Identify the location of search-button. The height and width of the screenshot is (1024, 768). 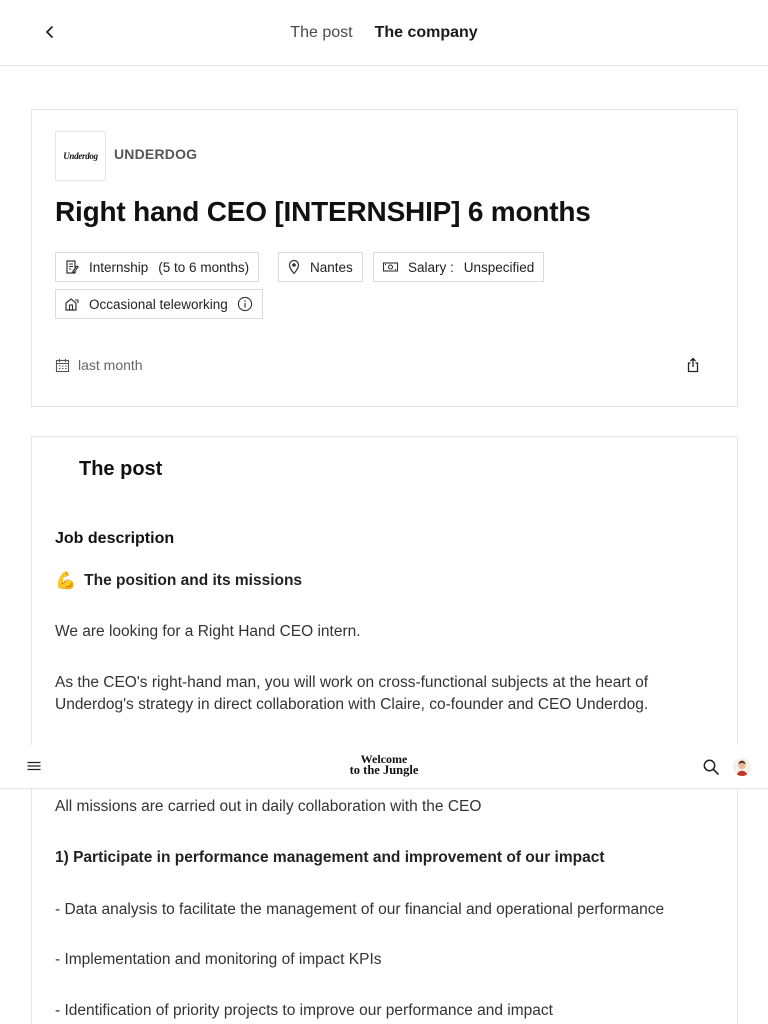
(711, 767).